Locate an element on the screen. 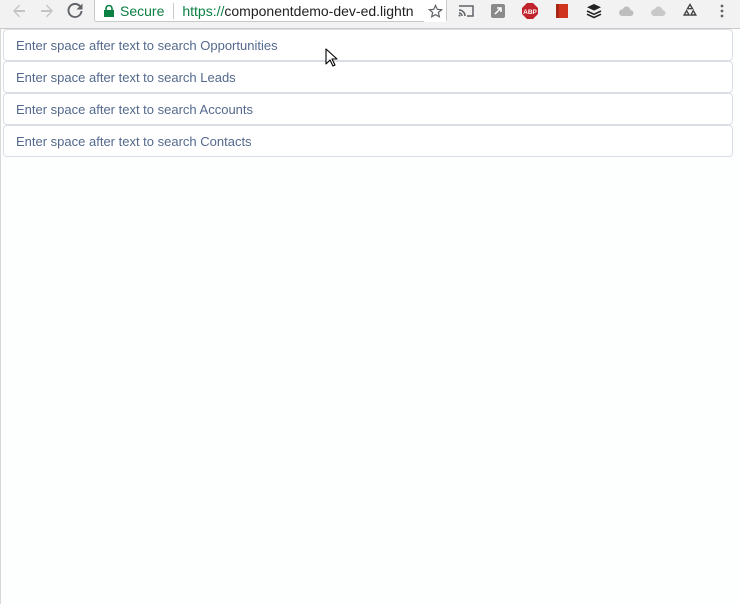 The width and height of the screenshot is (740, 604). star-icon is located at coordinates (435, 10).